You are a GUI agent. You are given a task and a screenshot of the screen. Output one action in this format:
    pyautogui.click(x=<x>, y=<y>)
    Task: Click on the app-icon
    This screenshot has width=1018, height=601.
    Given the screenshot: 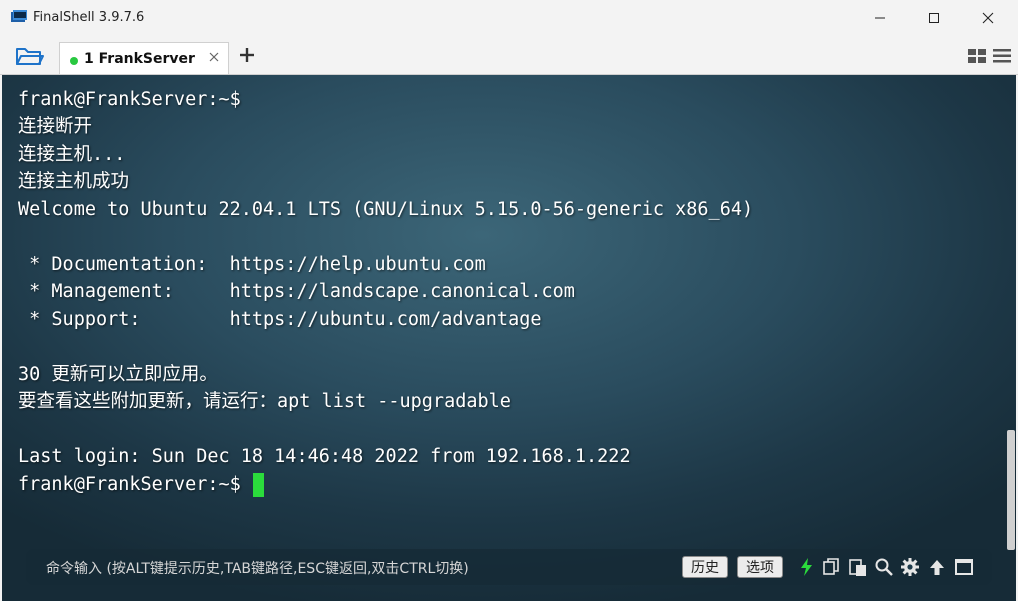 What is the action you would take?
    pyautogui.click(x=19, y=16)
    